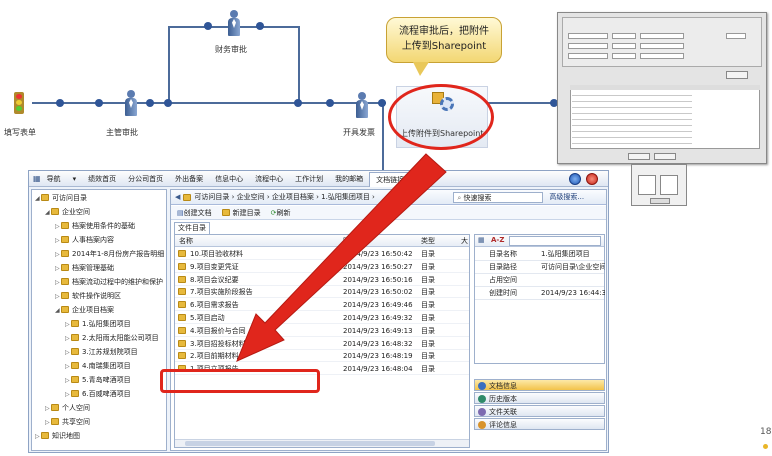 Image resolution: width=772 pixels, height=456 pixels. I want to click on page-corner-mark, so click(765, 446).